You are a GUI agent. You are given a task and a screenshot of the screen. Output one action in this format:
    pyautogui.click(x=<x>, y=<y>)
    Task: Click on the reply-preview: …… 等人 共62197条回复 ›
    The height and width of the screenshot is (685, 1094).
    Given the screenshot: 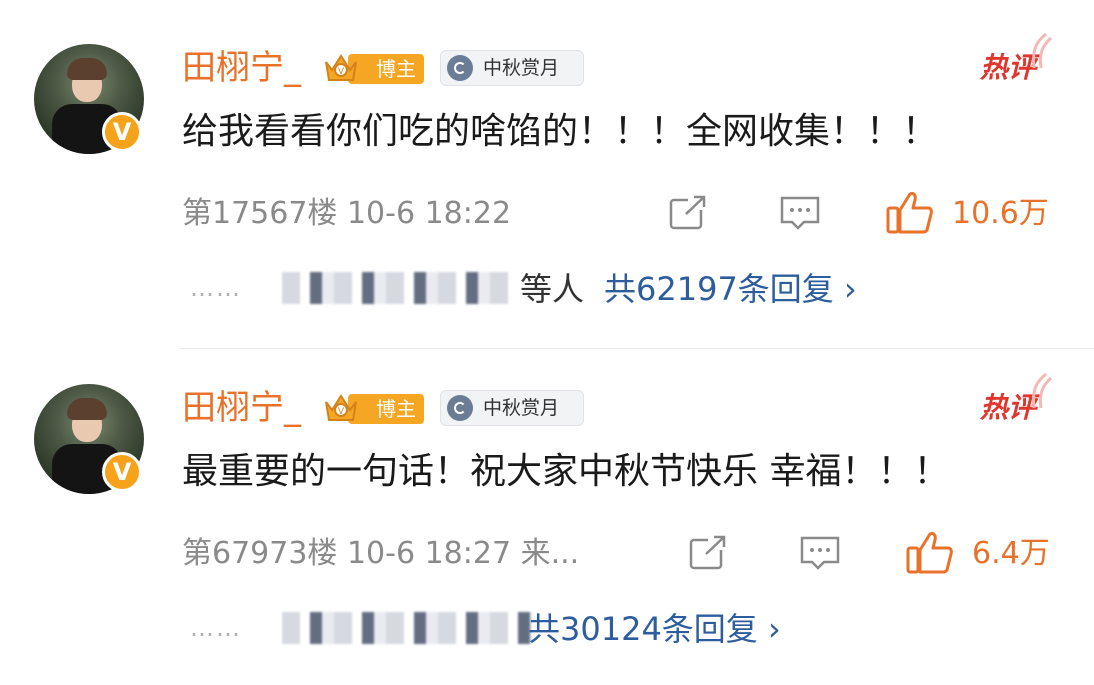 What is the action you would take?
    pyautogui.click(x=580, y=290)
    